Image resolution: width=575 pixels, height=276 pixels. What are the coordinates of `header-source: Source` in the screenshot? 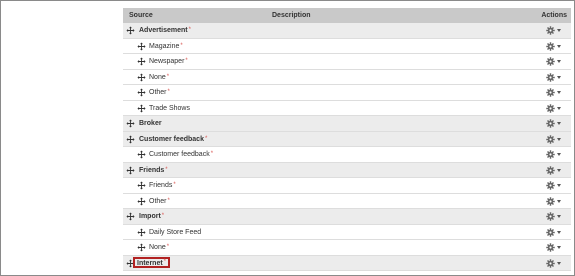 It's located at (141, 15).